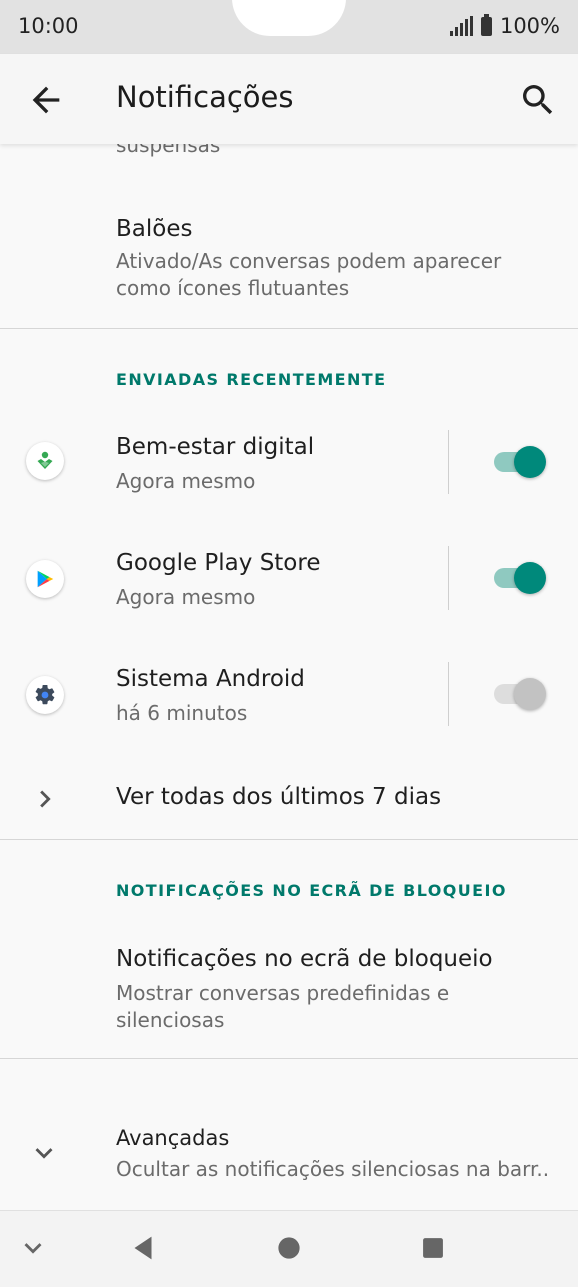  What do you see at coordinates (218, 563) in the screenshot?
I see `app-name: Google Play Store` at bounding box center [218, 563].